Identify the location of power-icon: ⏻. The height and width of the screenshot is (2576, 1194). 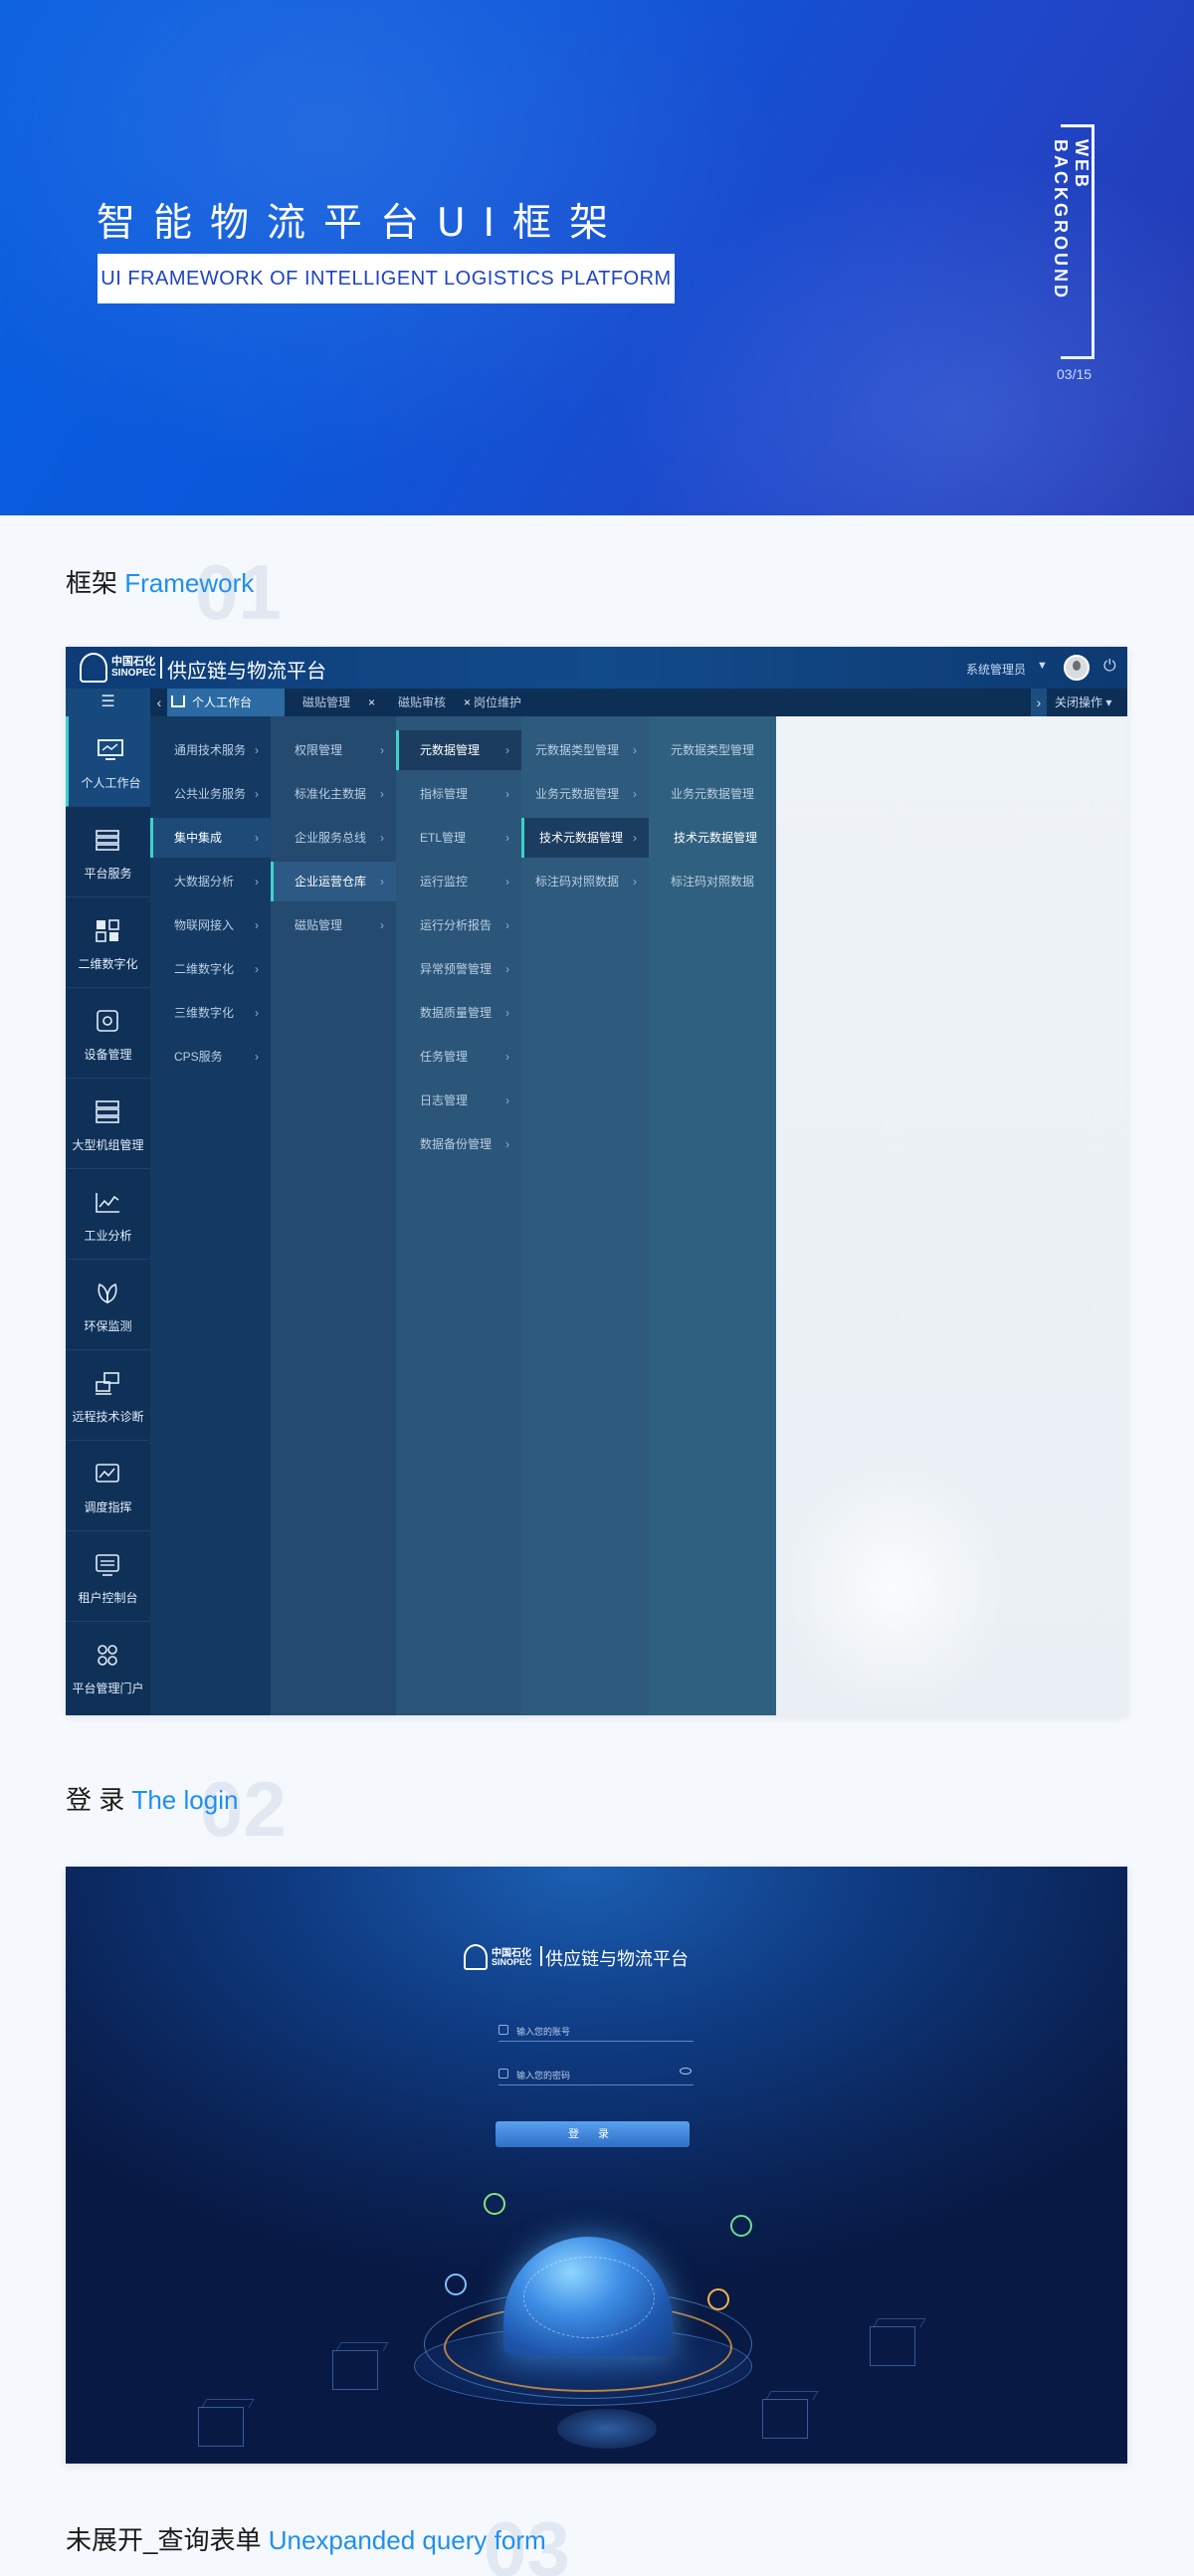
(1109, 667).